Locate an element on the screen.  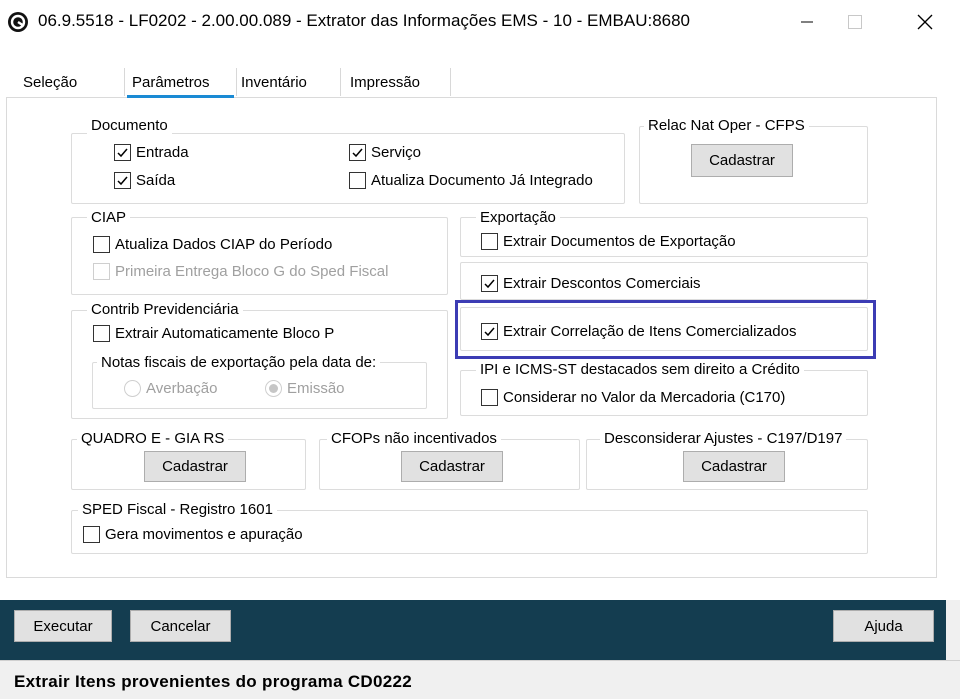
emissao-label: Emissão is located at coordinates (316, 388).